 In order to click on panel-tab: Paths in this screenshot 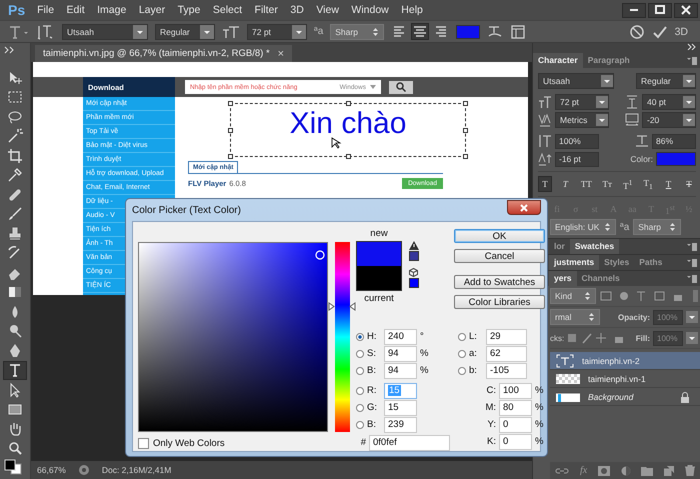, I will do `click(651, 262)`.